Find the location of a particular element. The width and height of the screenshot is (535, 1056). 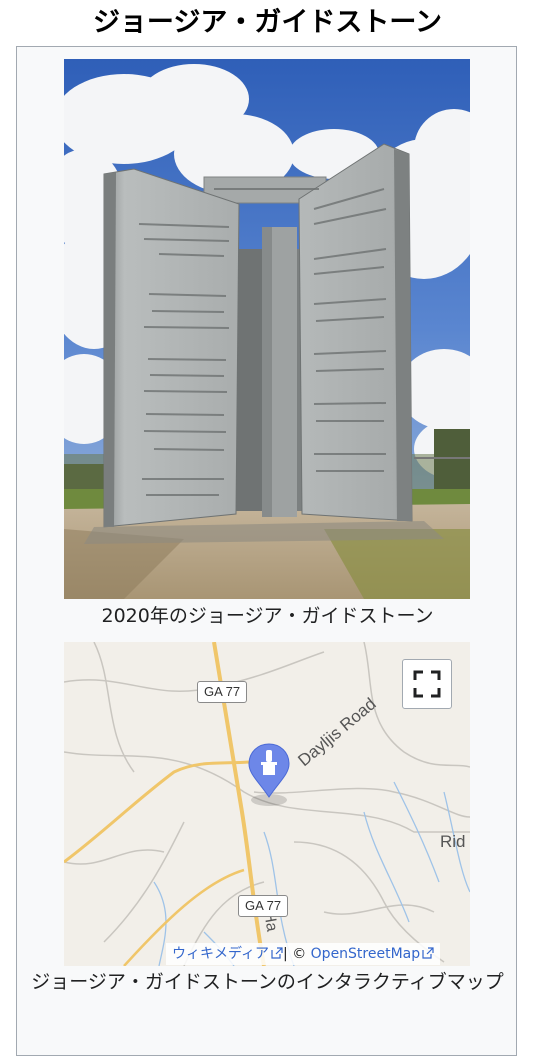

page-title: ジョージア・ガイドストーン is located at coordinates (267, 22).